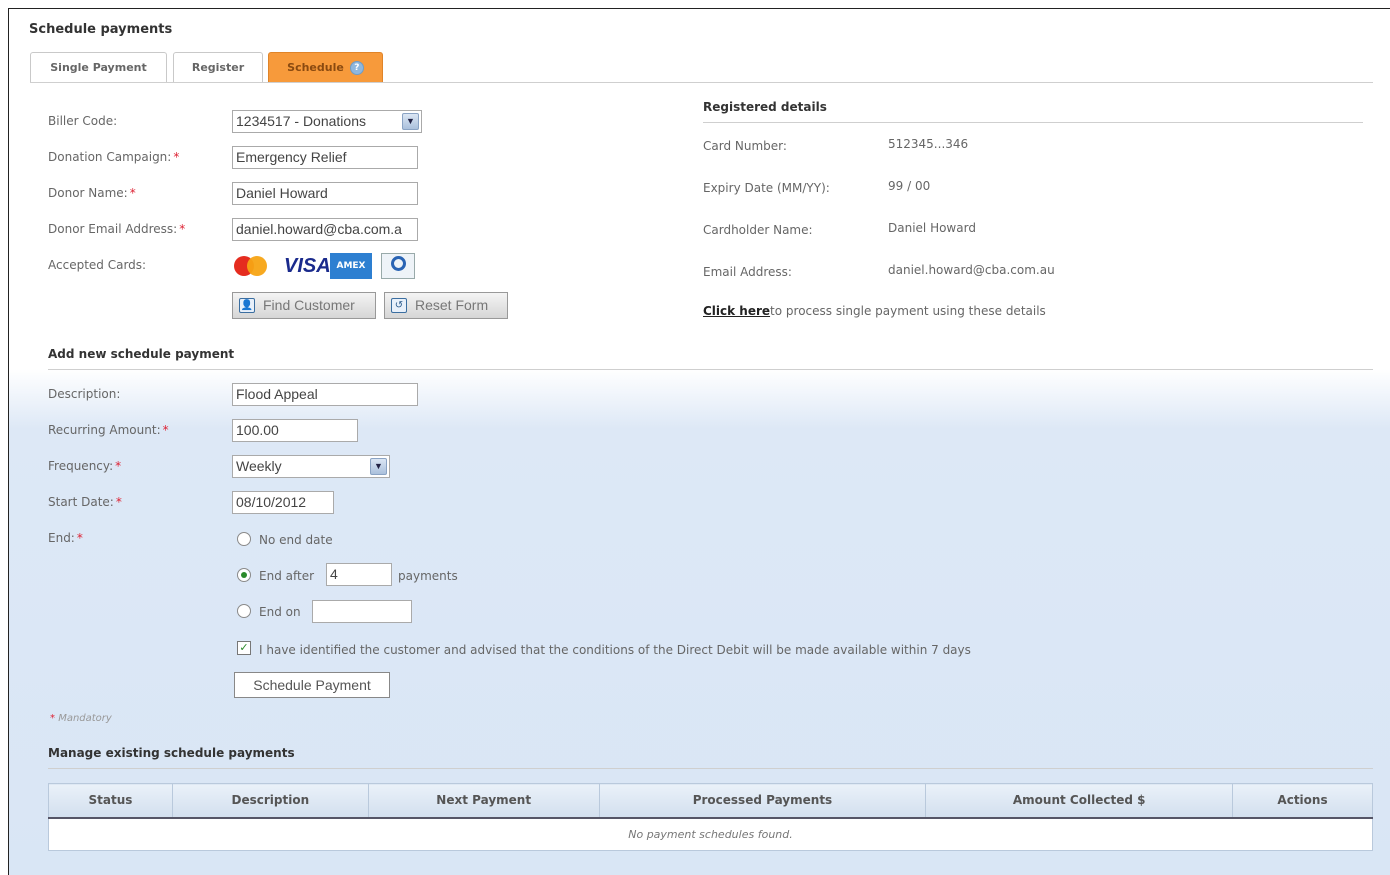  I want to click on tab-label: Register, so click(218, 67).